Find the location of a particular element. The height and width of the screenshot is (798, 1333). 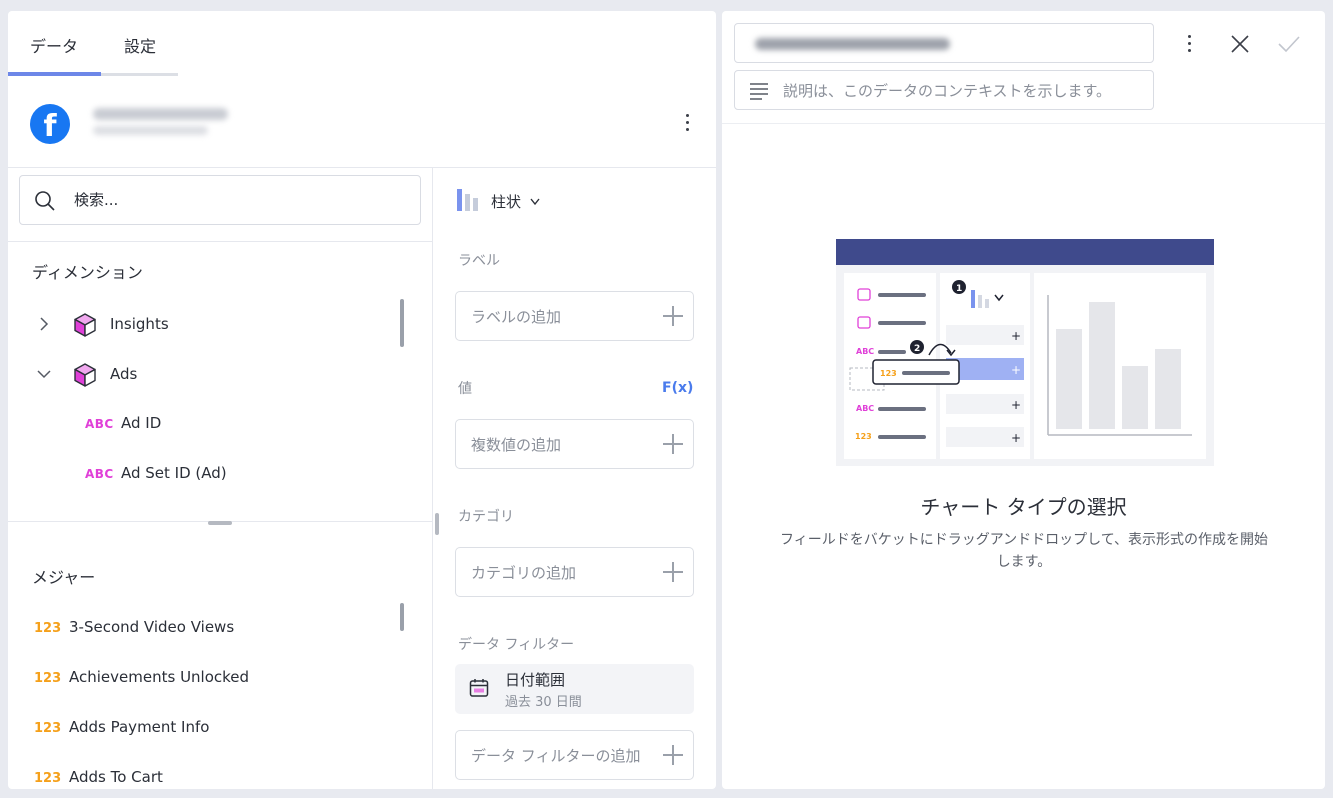

data-source-name-redacted is located at coordinates (160, 114).